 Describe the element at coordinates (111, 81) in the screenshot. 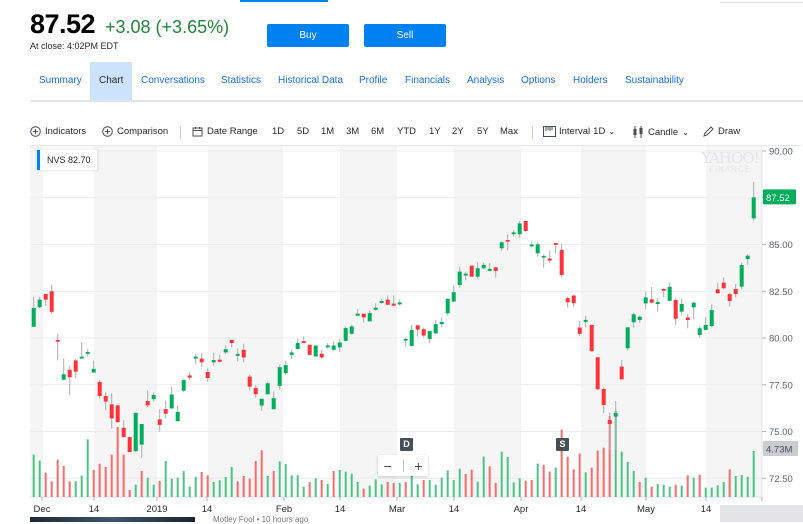

I see `tab-chart: Chart` at that location.